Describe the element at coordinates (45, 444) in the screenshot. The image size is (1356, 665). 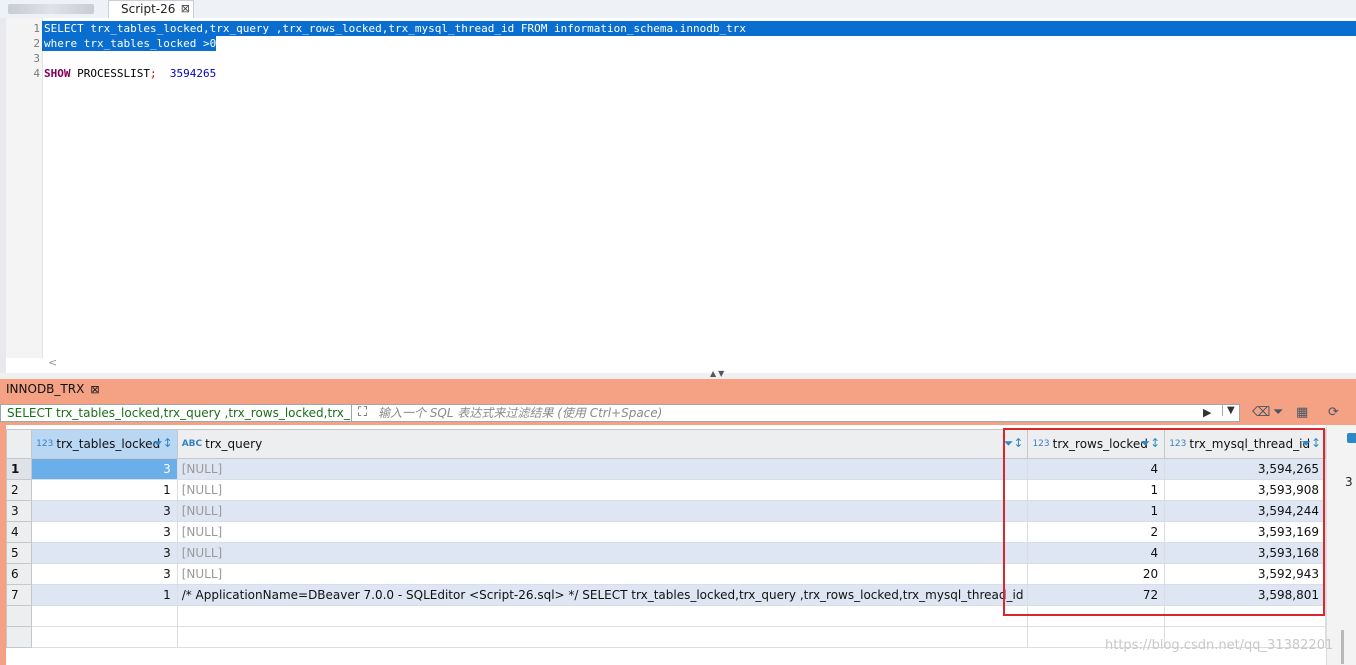
I see `numeric-type-icon: 123` at that location.